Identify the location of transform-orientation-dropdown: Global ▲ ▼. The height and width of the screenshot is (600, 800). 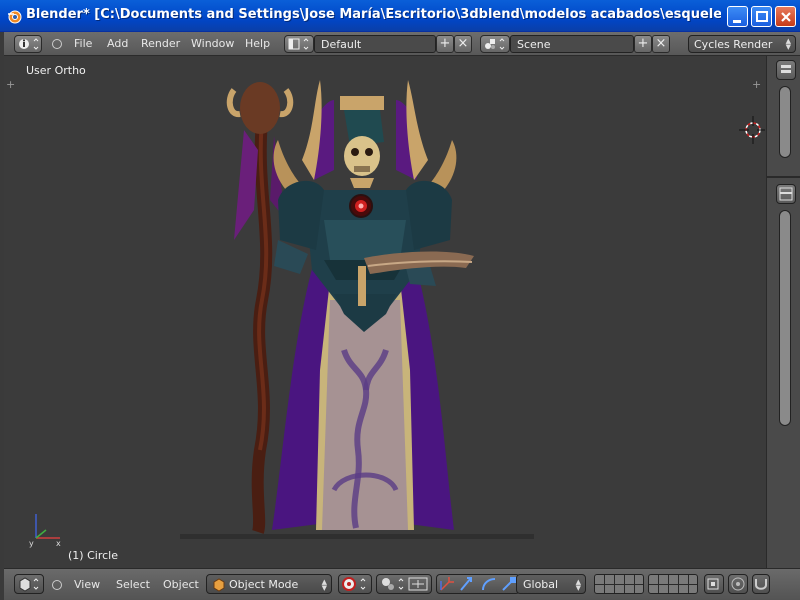
(551, 584).